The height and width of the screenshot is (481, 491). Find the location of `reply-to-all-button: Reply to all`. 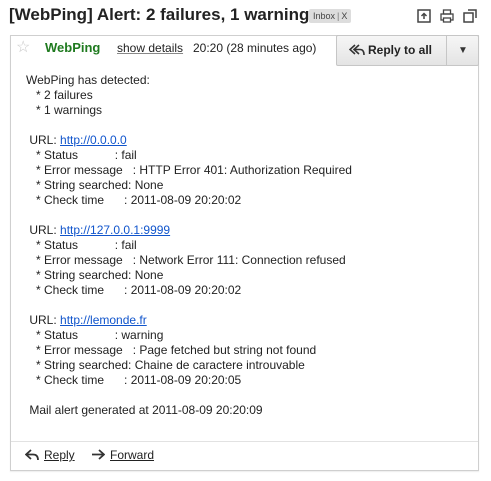

reply-to-all-button: Reply to all is located at coordinates (392, 50).